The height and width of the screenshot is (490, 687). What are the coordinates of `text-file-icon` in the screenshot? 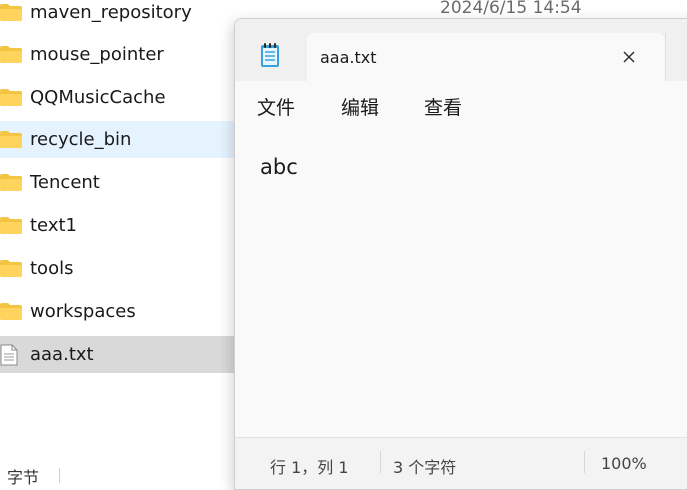 It's located at (11, 355).